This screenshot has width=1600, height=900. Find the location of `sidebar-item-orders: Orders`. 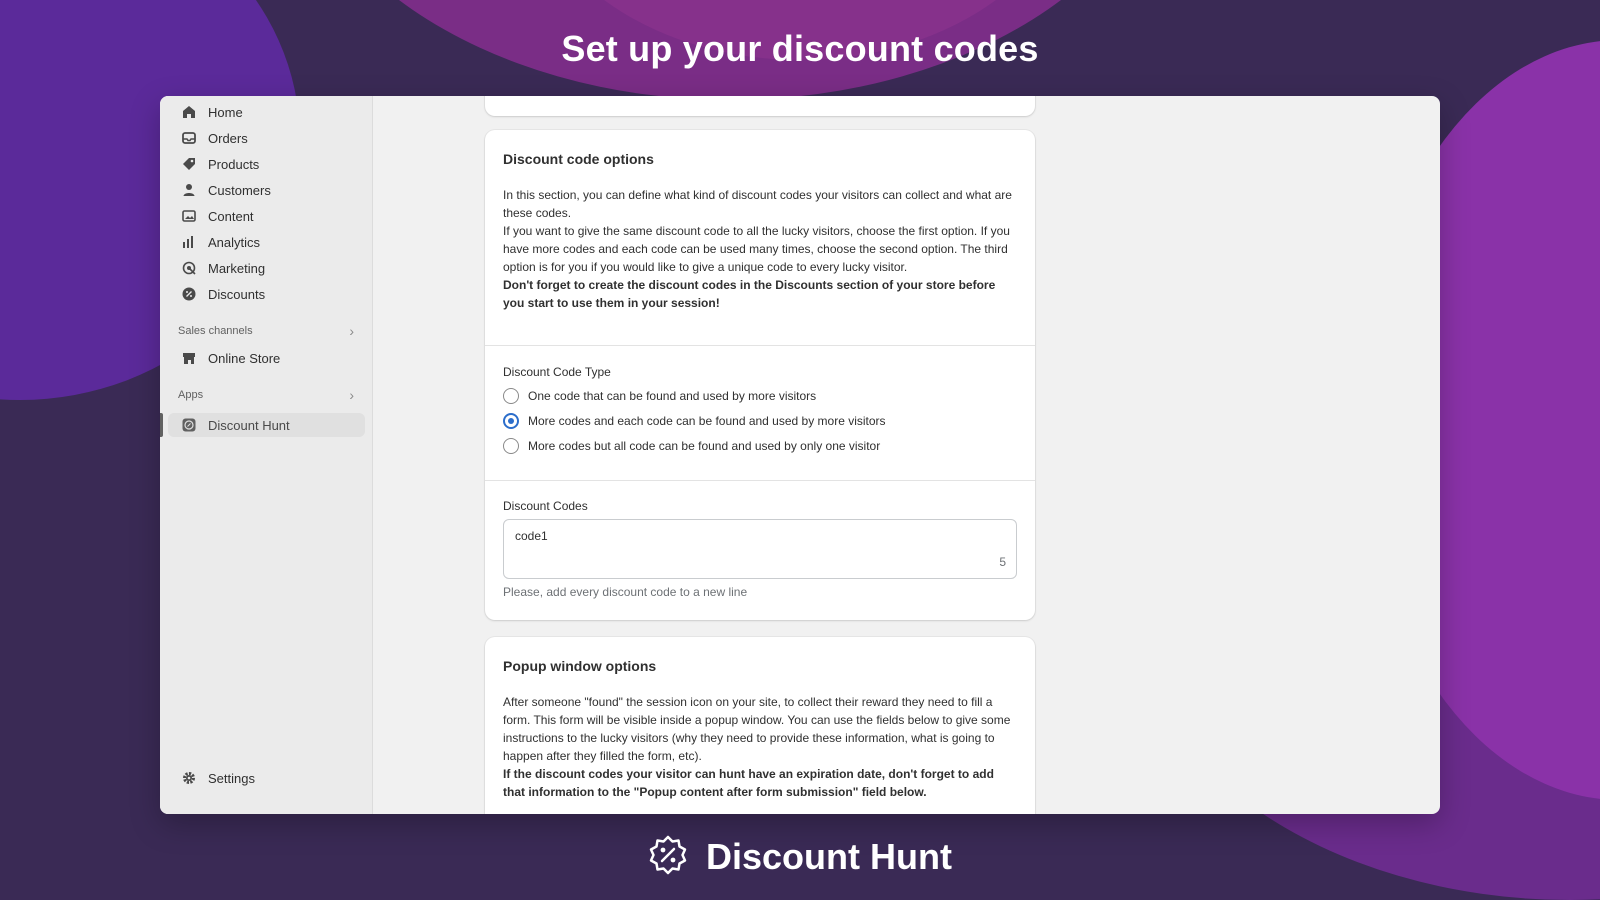

sidebar-item-orders: Orders is located at coordinates (266, 138).